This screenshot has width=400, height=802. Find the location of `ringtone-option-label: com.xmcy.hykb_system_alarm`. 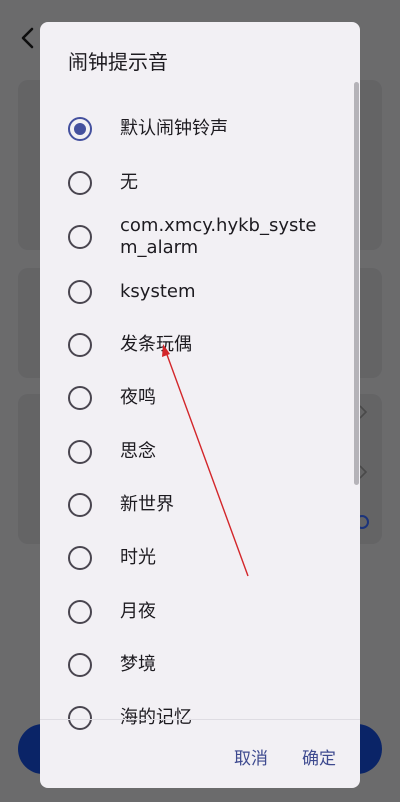

ringtone-option-label: com.xmcy.hykb_system_alarm is located at coordinates (218, 236).